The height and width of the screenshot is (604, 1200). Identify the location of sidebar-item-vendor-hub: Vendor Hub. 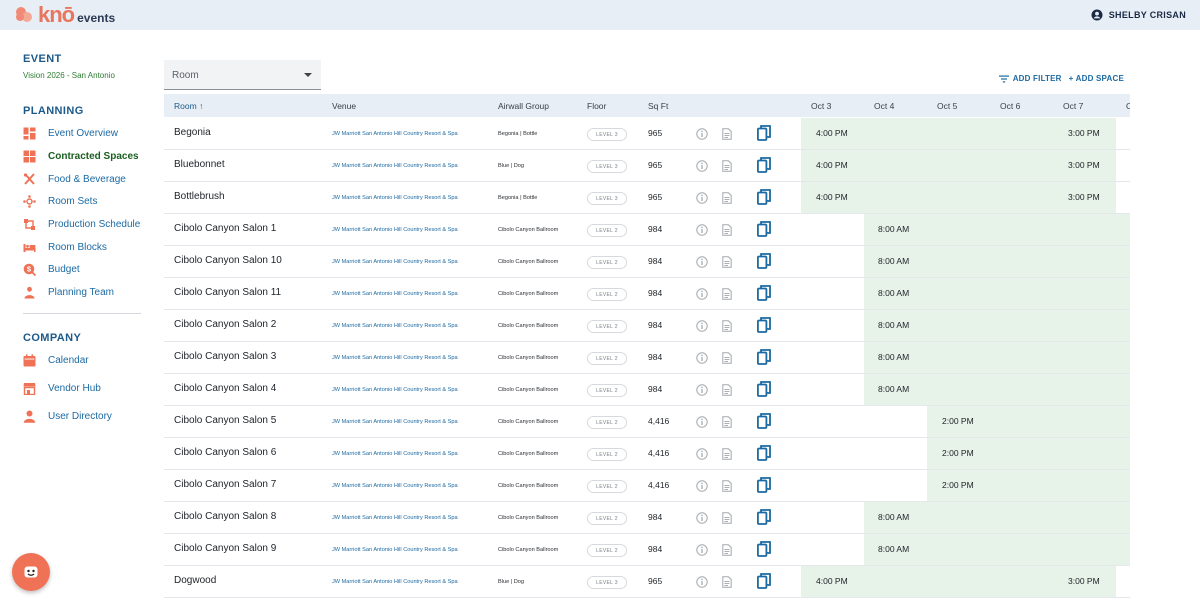
(61, 388).